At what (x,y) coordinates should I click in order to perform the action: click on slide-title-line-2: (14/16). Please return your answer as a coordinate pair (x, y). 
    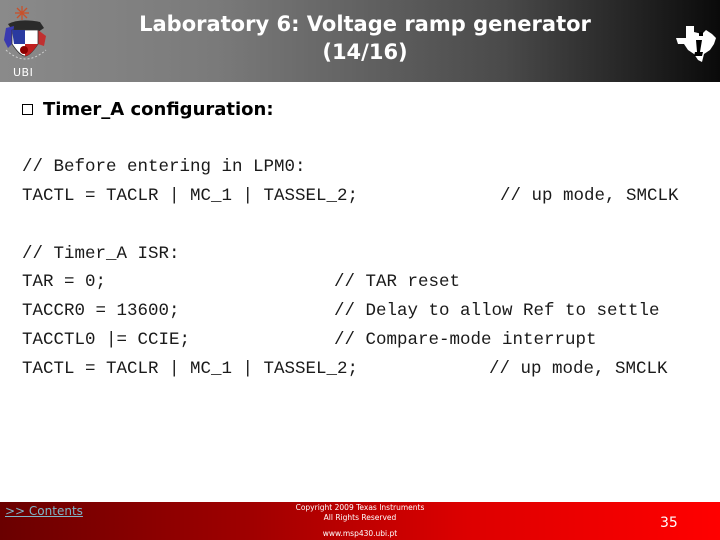
    Looking at the image, I should click on (365, 52).